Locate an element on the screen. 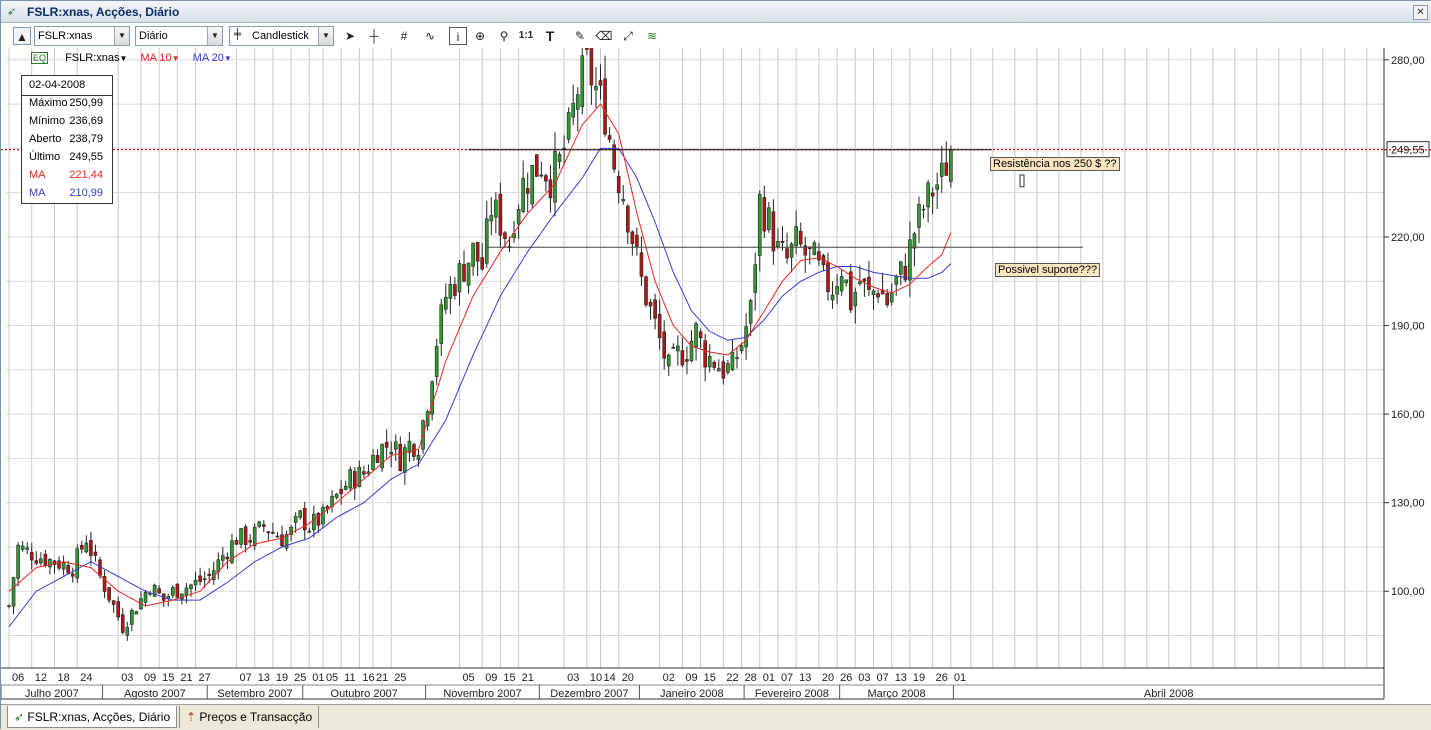 Image resolution: width=1431 pixels, height=730 pixels. cursor-icon: ➤ is located at coordinates (350, 36).